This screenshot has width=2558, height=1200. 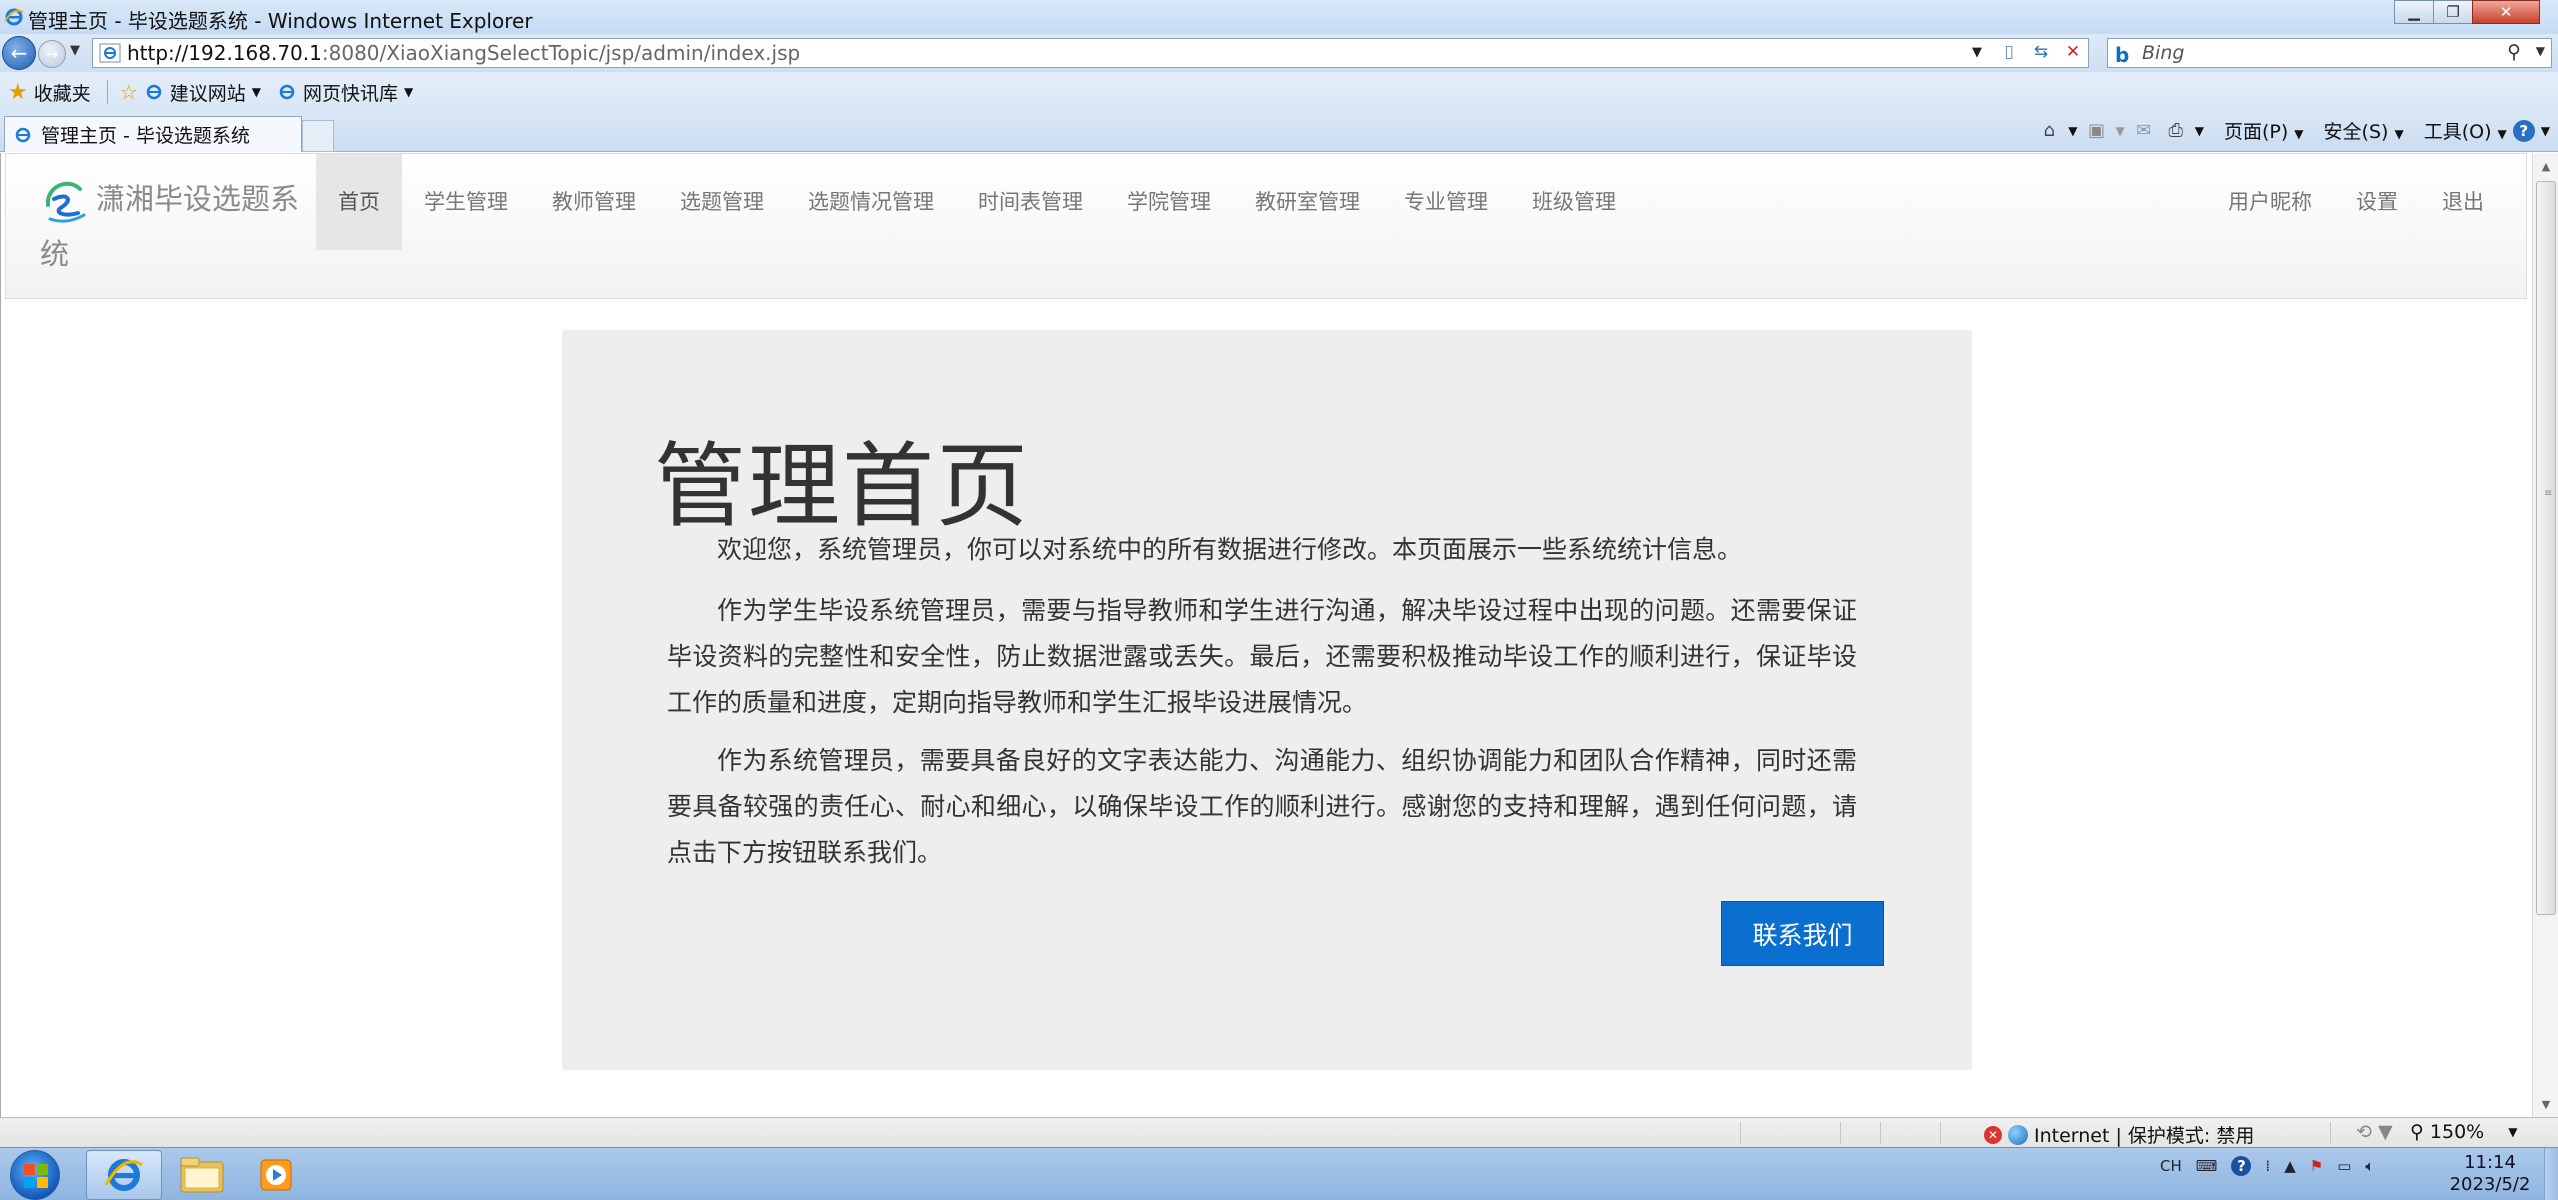 I want to click on nav-teacher-management: 教师管理, so click(x=594, y=202).